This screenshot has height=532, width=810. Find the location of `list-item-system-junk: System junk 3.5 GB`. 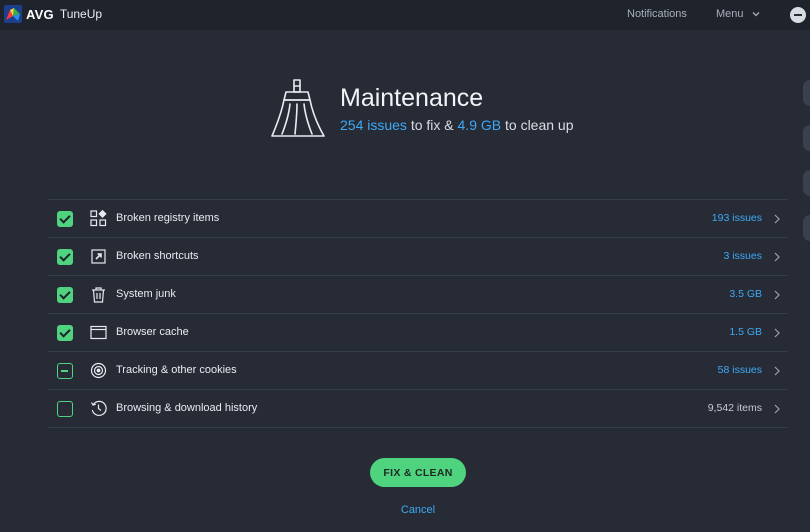

list-item-system-junk: System junk 3.5 GB is located at coordinates (418, 295).